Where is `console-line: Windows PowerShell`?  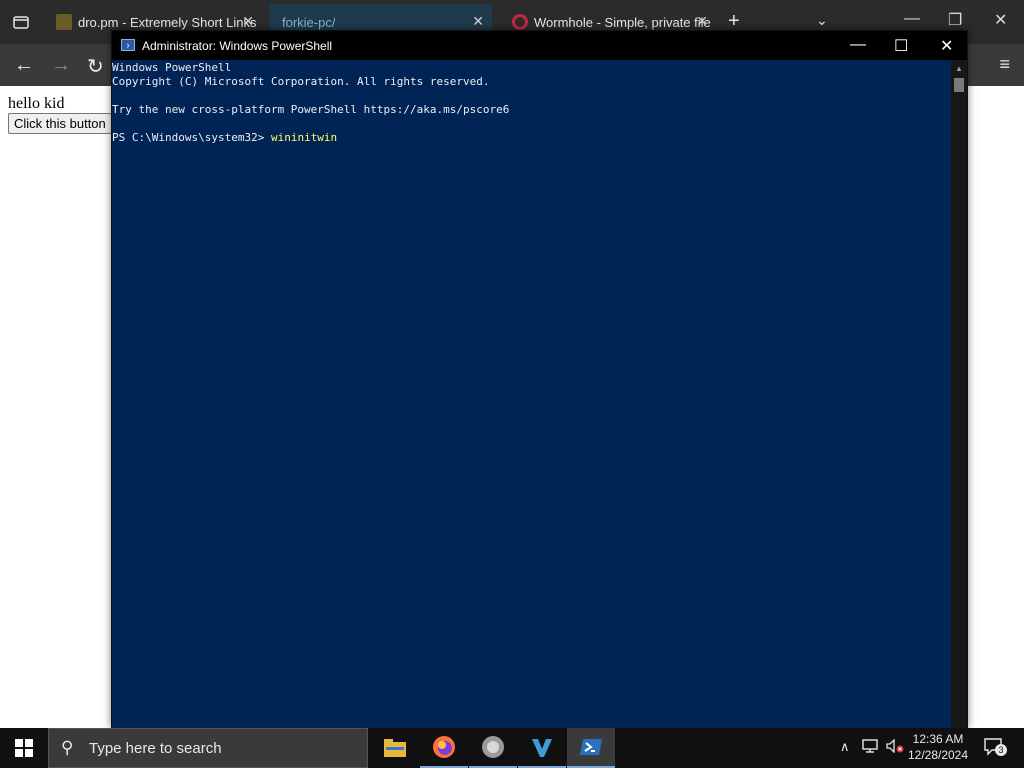
console-line: Windows PowerShell is located at coordinates (172, 67).